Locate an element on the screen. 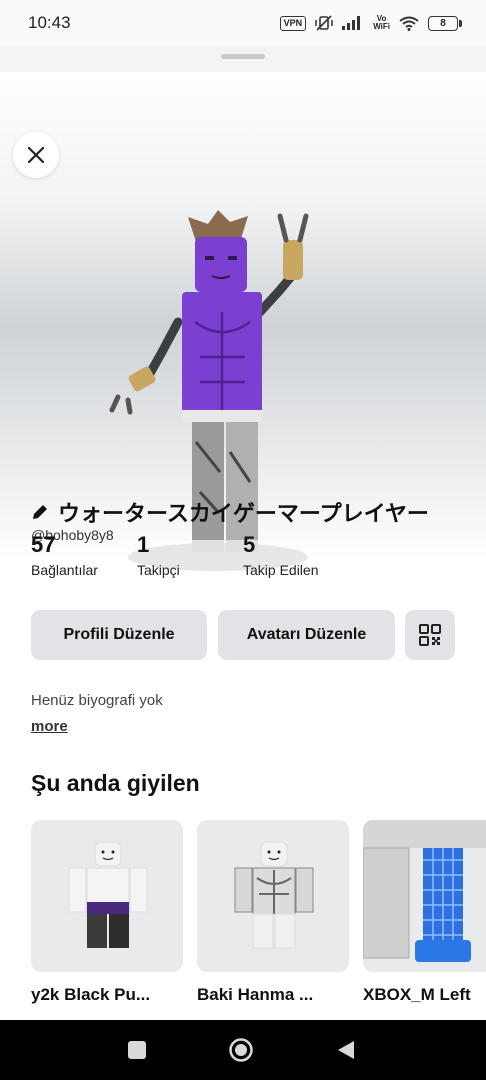 This screenshot has width=486, height=1080. navigation-bar is located at coordinates (243, 1050).